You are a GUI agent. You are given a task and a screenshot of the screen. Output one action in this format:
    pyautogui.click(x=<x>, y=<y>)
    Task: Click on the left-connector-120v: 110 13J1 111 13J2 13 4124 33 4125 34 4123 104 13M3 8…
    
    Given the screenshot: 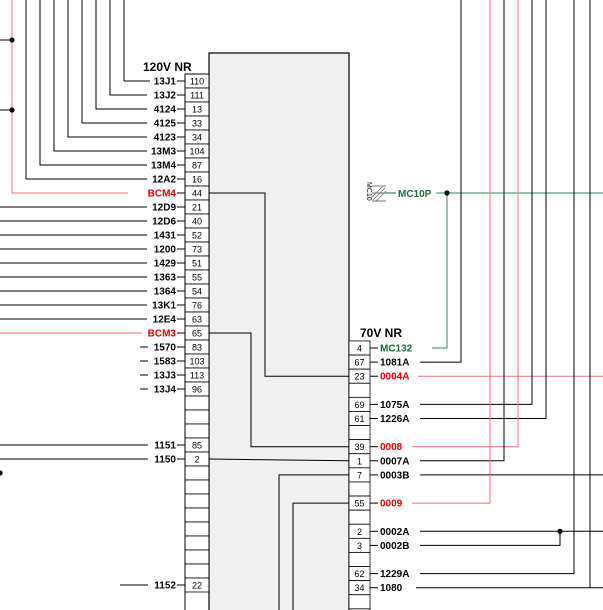 What is the action you would take?
    pyautogui.click(x=179, y=341)
    